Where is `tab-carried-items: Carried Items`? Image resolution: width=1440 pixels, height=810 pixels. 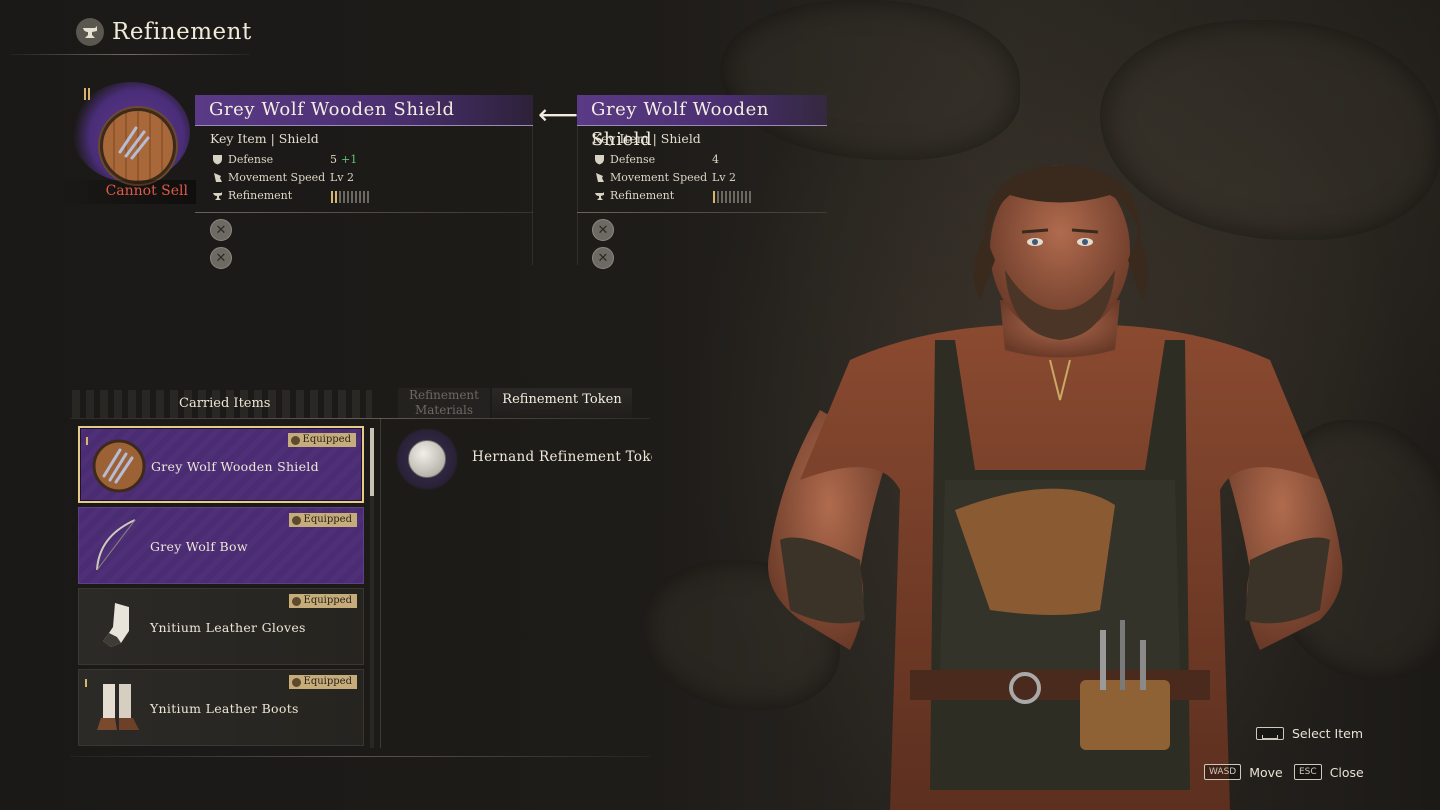 tab-carried-items: Carried Items is located at coordinates (222, 404).